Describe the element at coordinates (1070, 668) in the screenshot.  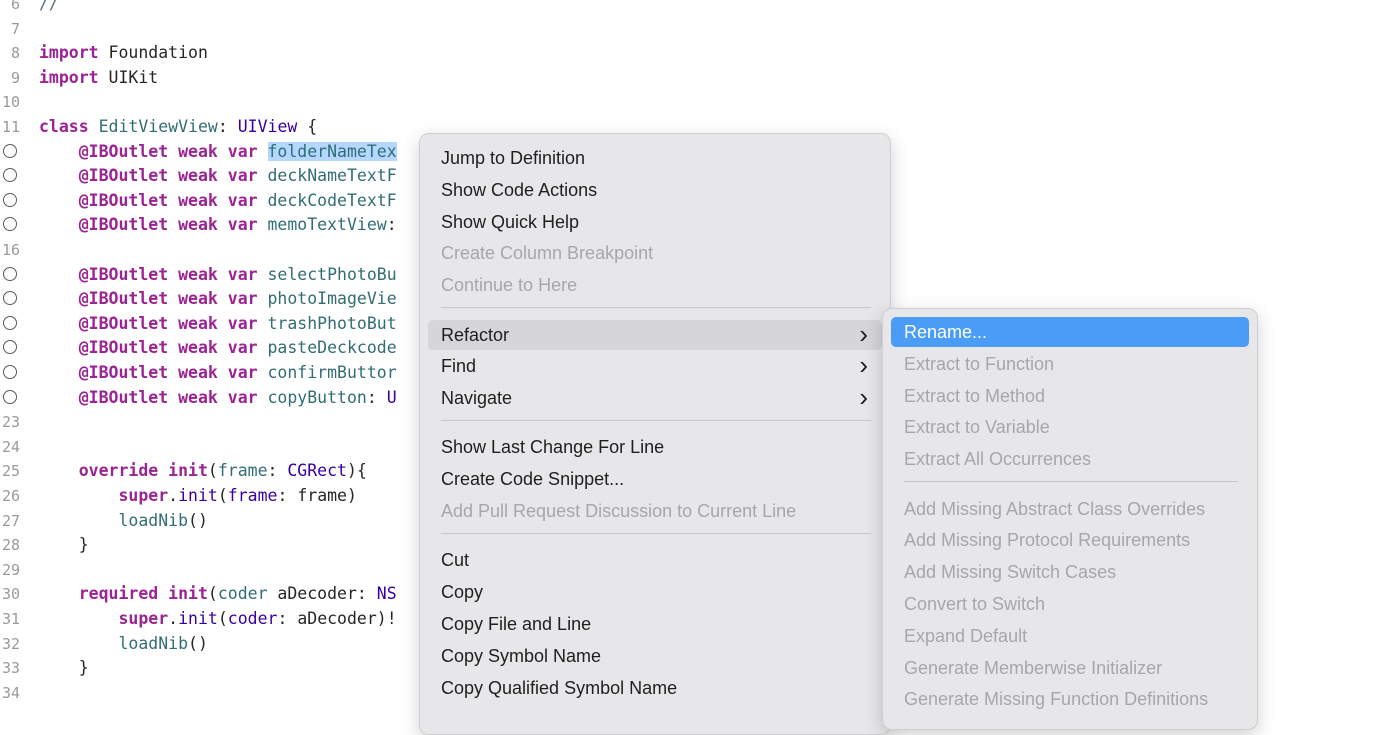
I see `submenu-item-generate-memberwise-initializer: Generate Memberwise Initializer` at that location.